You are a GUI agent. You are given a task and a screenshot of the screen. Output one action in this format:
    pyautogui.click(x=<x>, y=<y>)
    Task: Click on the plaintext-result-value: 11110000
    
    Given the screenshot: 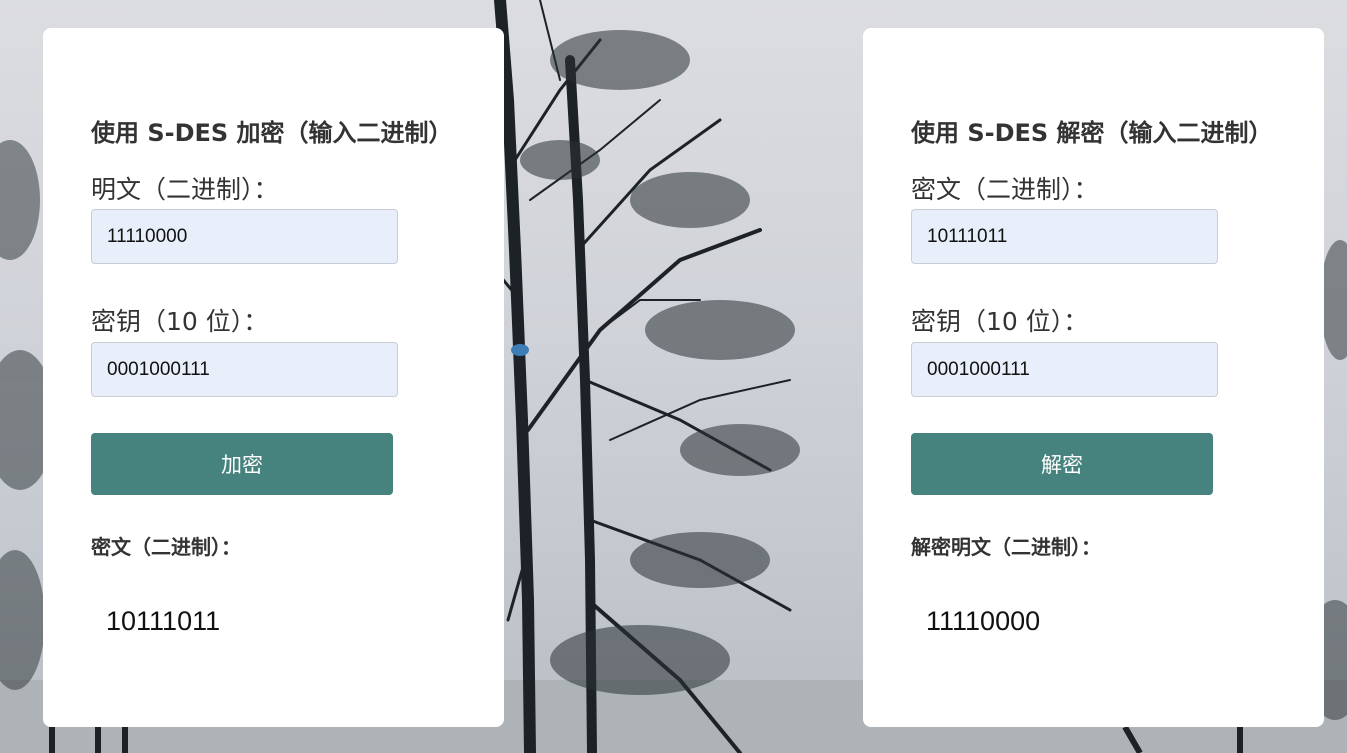 What is the action you would take?
    pyautogui.click(x=983, y=621)
    